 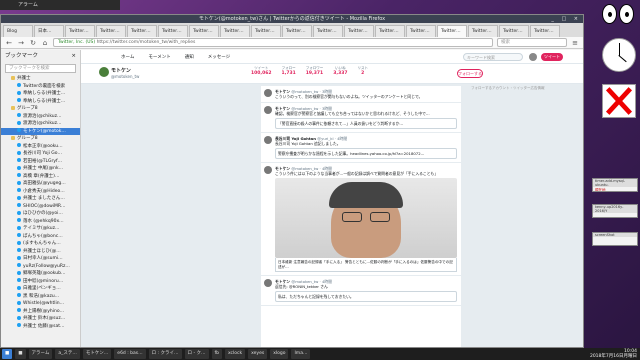 I want to click on user-avatar, so click(x=533, y=57).